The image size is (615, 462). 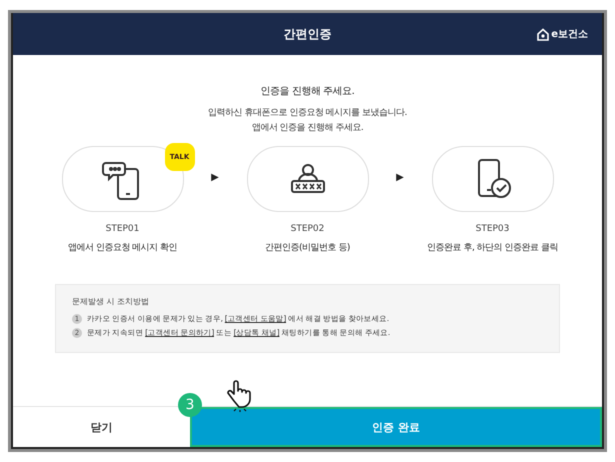 I want to click on step-description: 앱에서 인증요청 메시지 확인, so click(x=123, y=248).